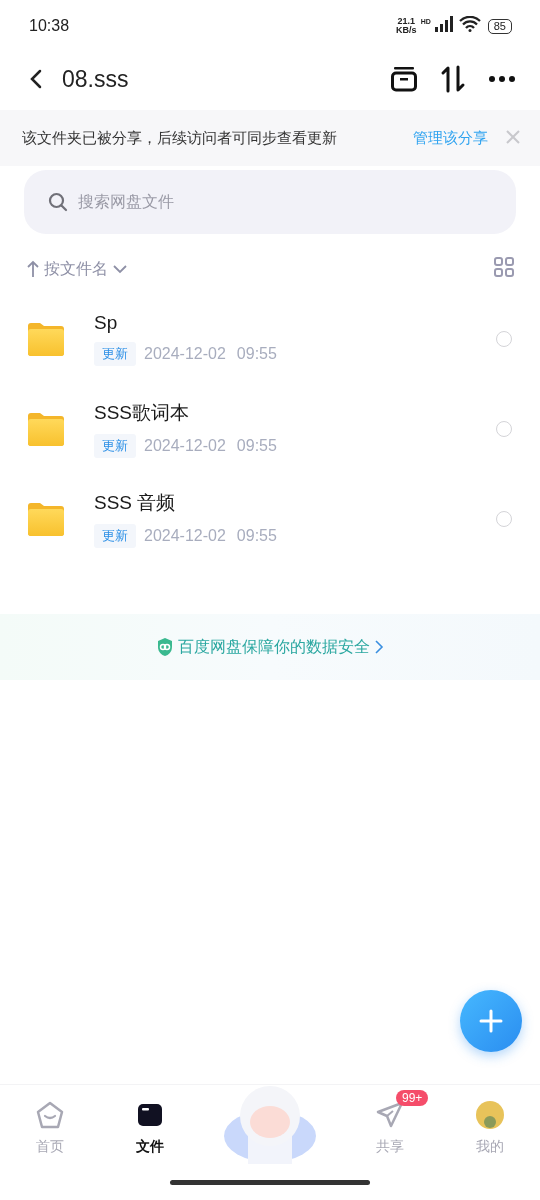 This screenshot has width=540, height=1200. Describe the element at coordinates (49, 26) in the screenshot. I see `status-time: 10:38` at that location.